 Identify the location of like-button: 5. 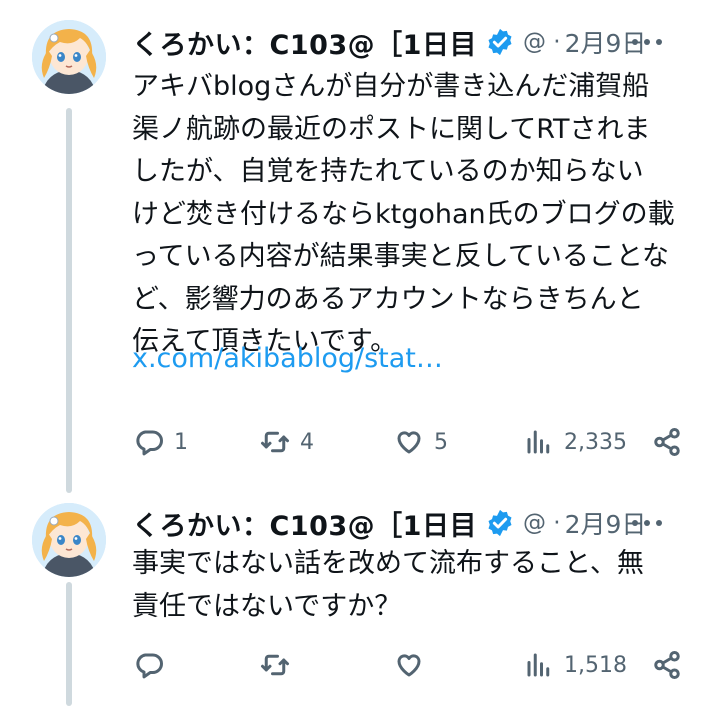
(421, 442).